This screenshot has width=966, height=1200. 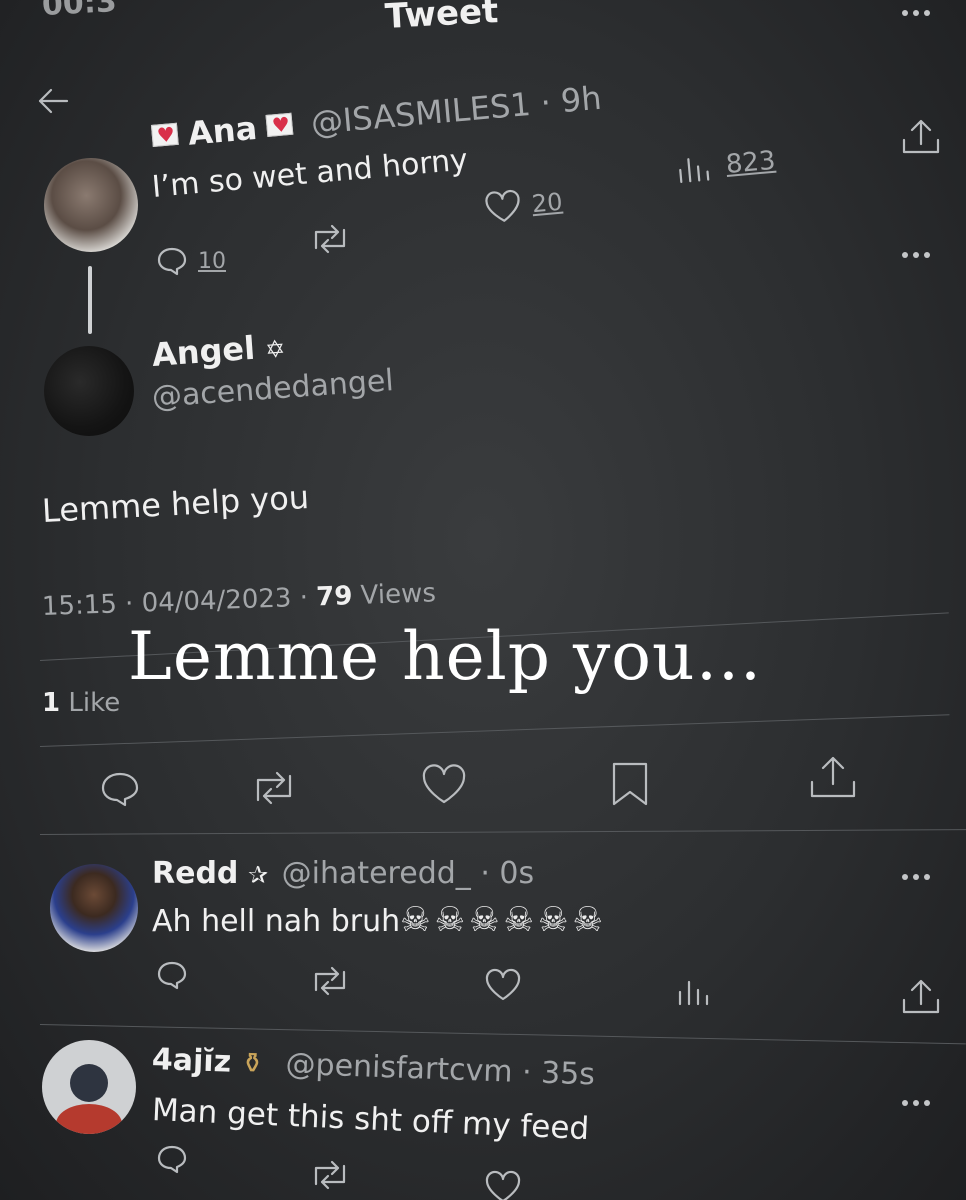 What do you see at coordinates (394, 595) in the screenshot?
I see `views-label: Views` at bounding box center [394, 595].